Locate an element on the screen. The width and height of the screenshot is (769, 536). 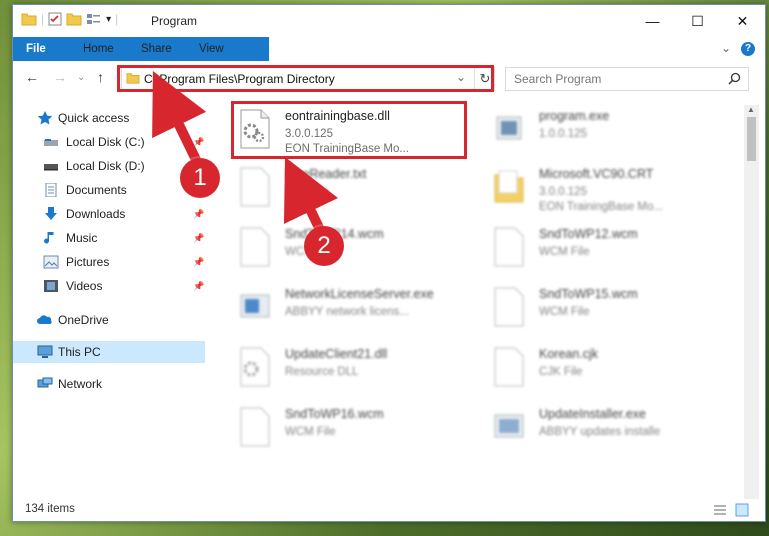
step-2-badge: 2 is located at coordinates (324, 246).